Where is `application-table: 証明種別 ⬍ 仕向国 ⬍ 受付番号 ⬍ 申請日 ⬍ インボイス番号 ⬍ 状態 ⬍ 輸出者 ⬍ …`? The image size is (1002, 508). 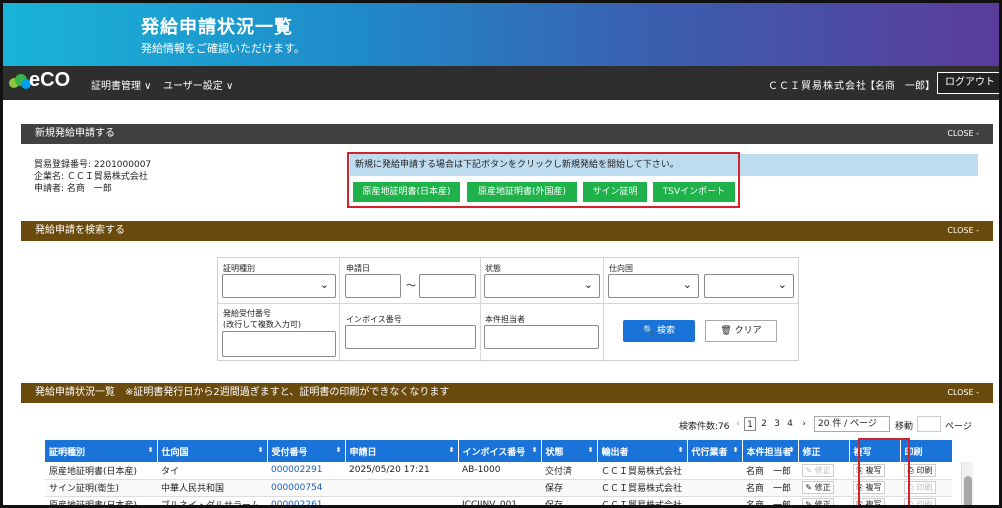
application-table: 証明種別 ⬍ 仕向国 ⬍ 受付番号 ⬍ 申請日 ⬍ インボイス番号 ⬍ 状態 ⬍ 輸出者 ⬍ … is located at coordinates (499, 472).